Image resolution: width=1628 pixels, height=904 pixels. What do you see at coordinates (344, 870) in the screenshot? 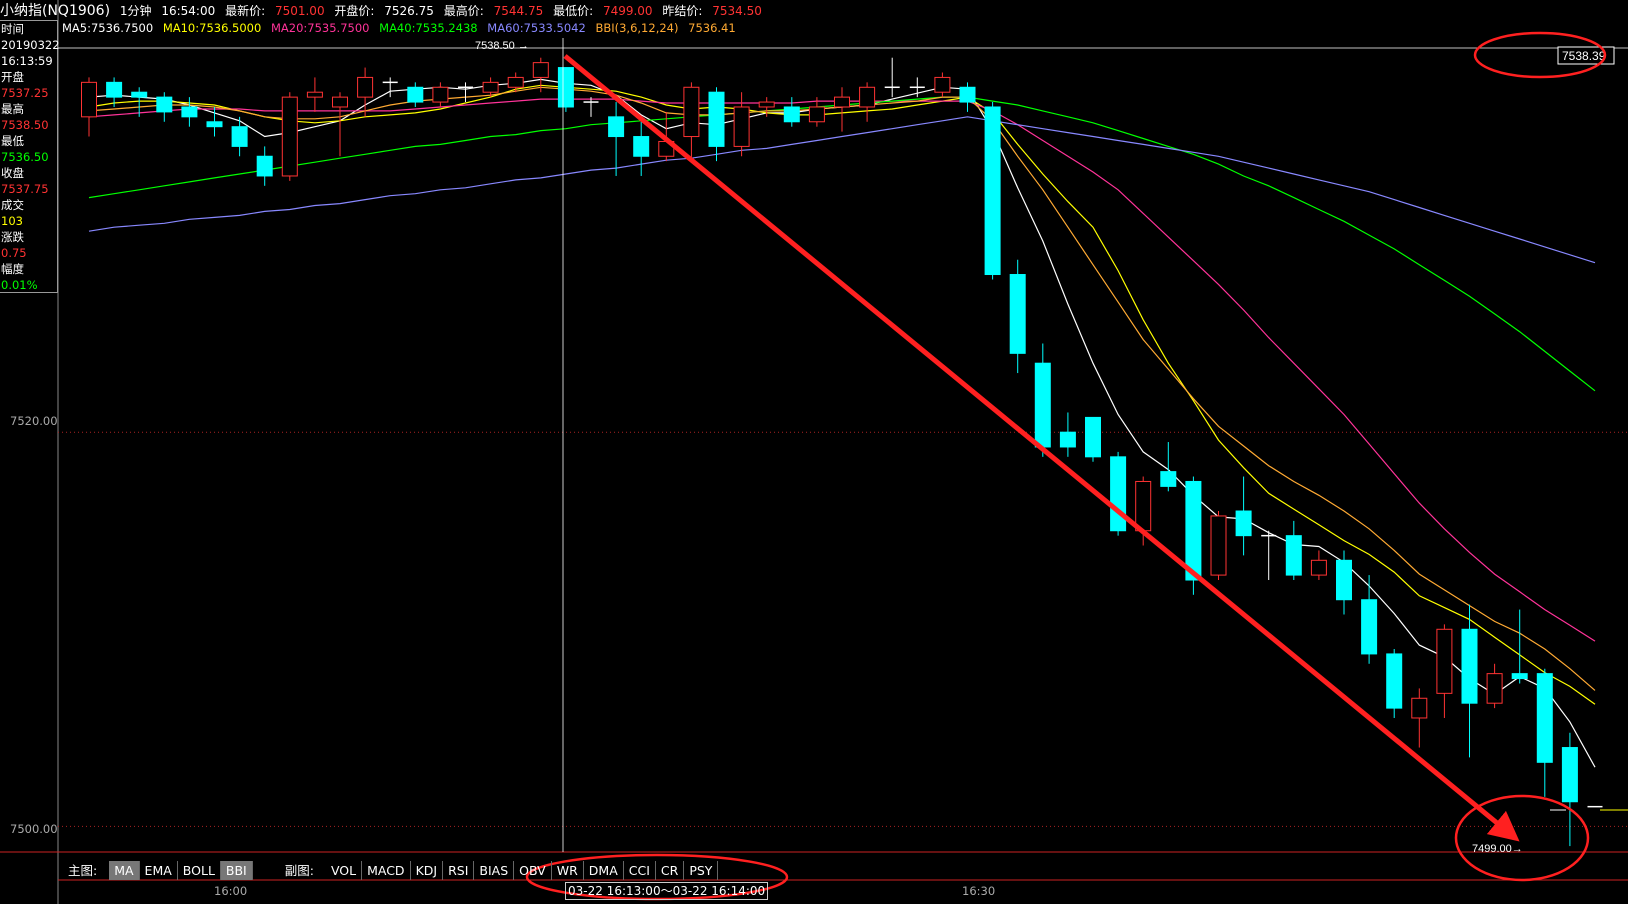
I see `sub-tab-vol: VOL` at bounding box center [344, 870].